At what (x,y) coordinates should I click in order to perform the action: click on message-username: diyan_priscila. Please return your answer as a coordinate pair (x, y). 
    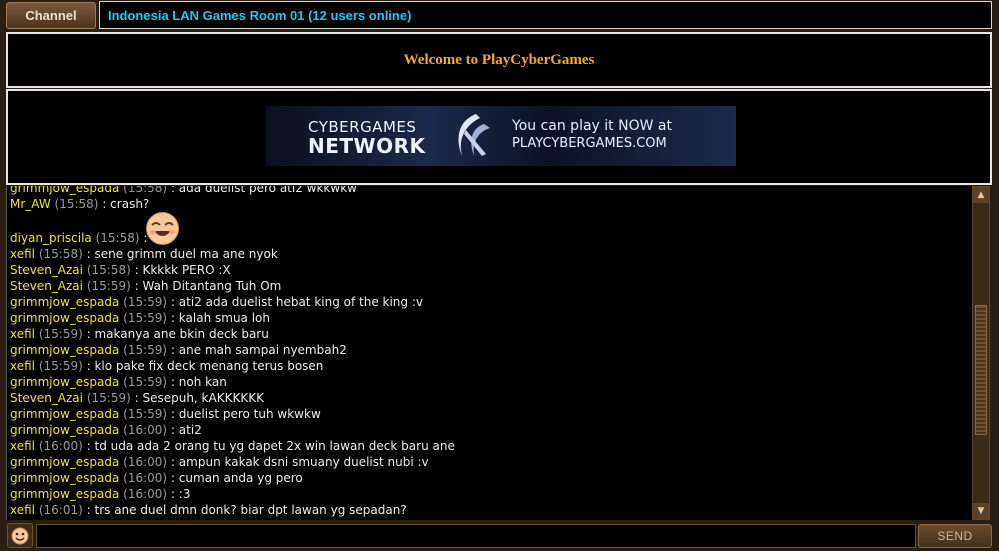
    Looking at the image, I should click on (51, 238).